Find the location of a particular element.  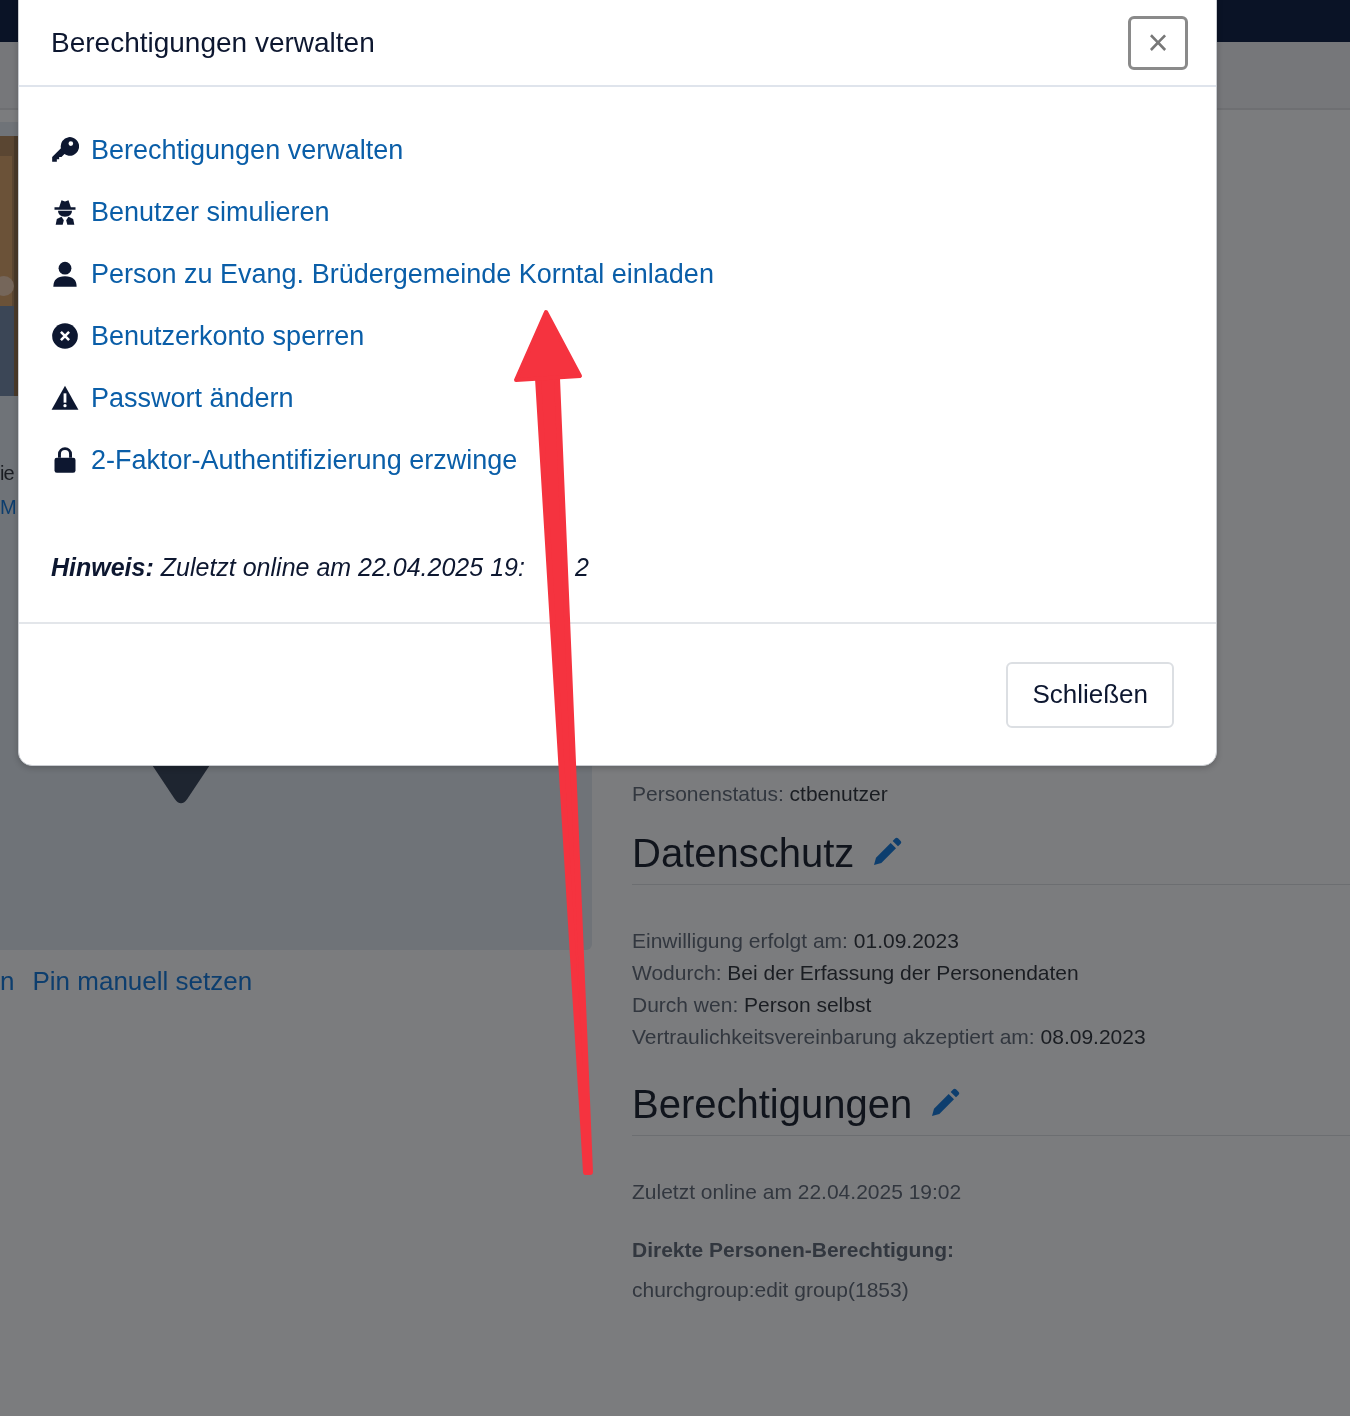

action-link: 2-Faktor-Authentifizierung erzwinge is located at coordinates (304, 460).